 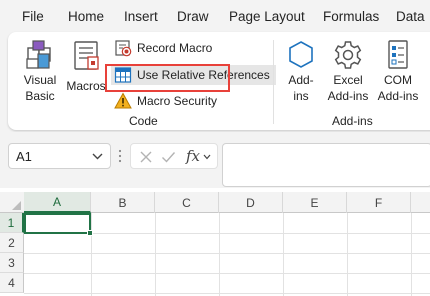 I want to click on insert-function-button: fx, so click(x=193, y=156).